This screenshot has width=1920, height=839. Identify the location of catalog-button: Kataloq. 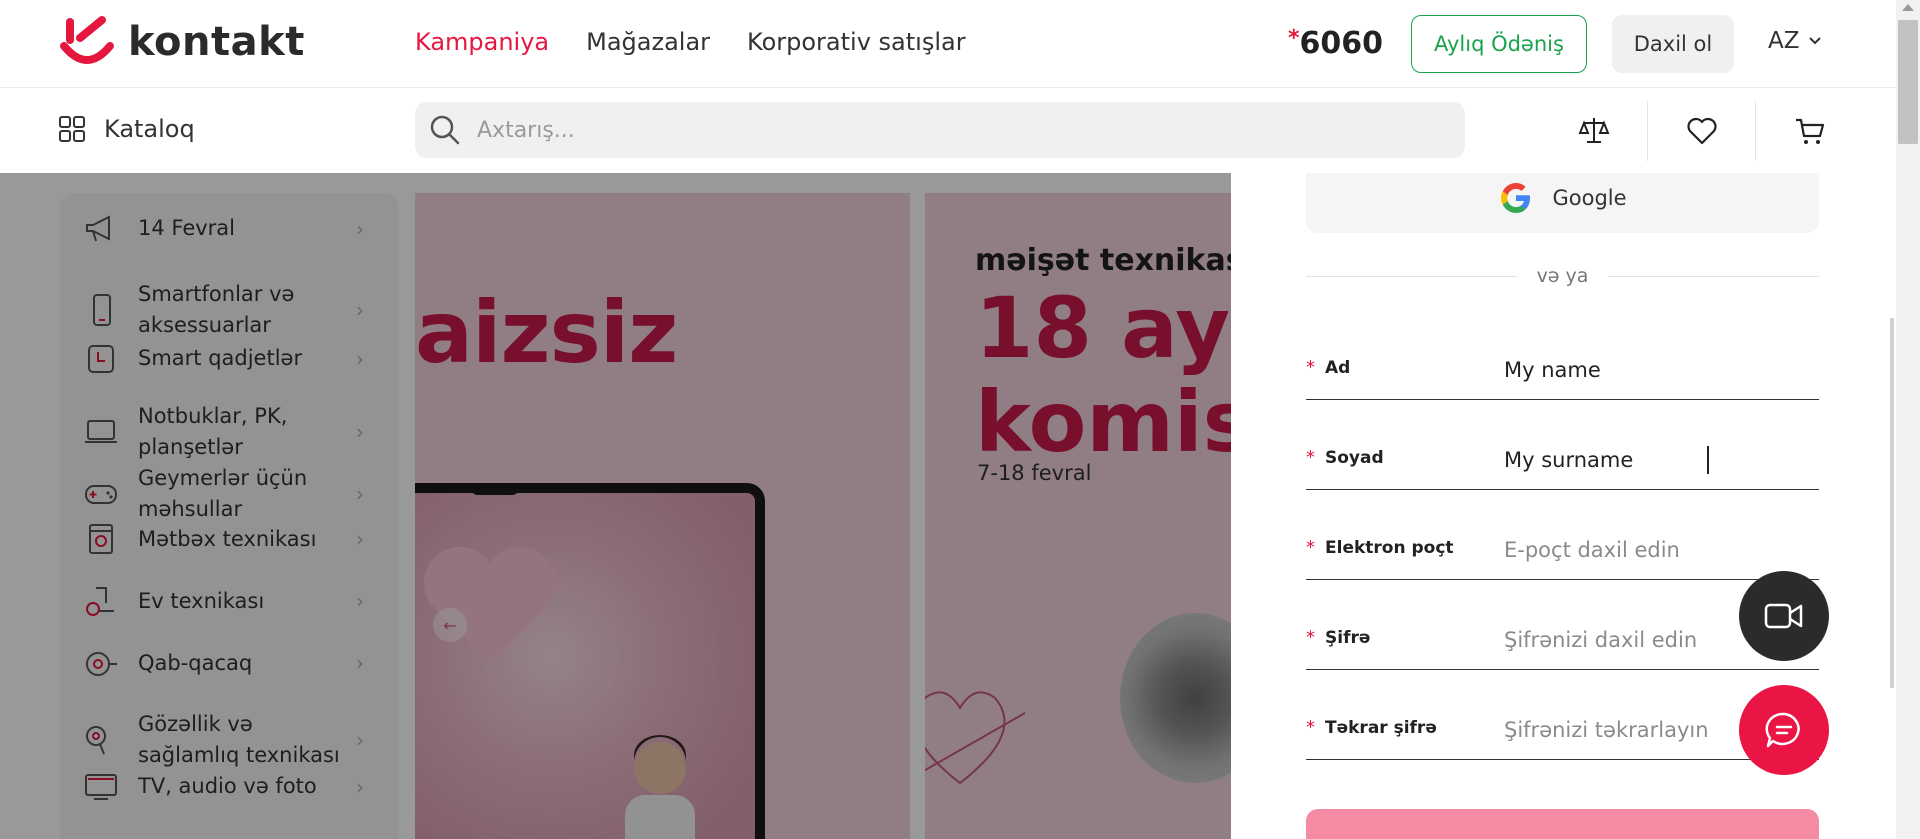
(126, 129).